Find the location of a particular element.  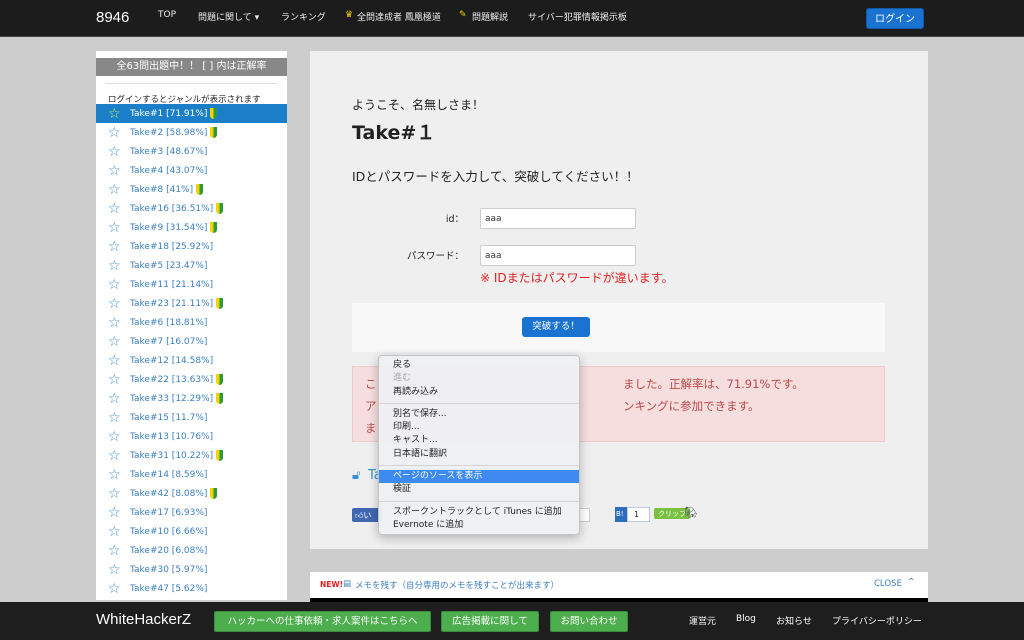

hatena-bookmark-icon: B! is located at coordinates (621, 514).